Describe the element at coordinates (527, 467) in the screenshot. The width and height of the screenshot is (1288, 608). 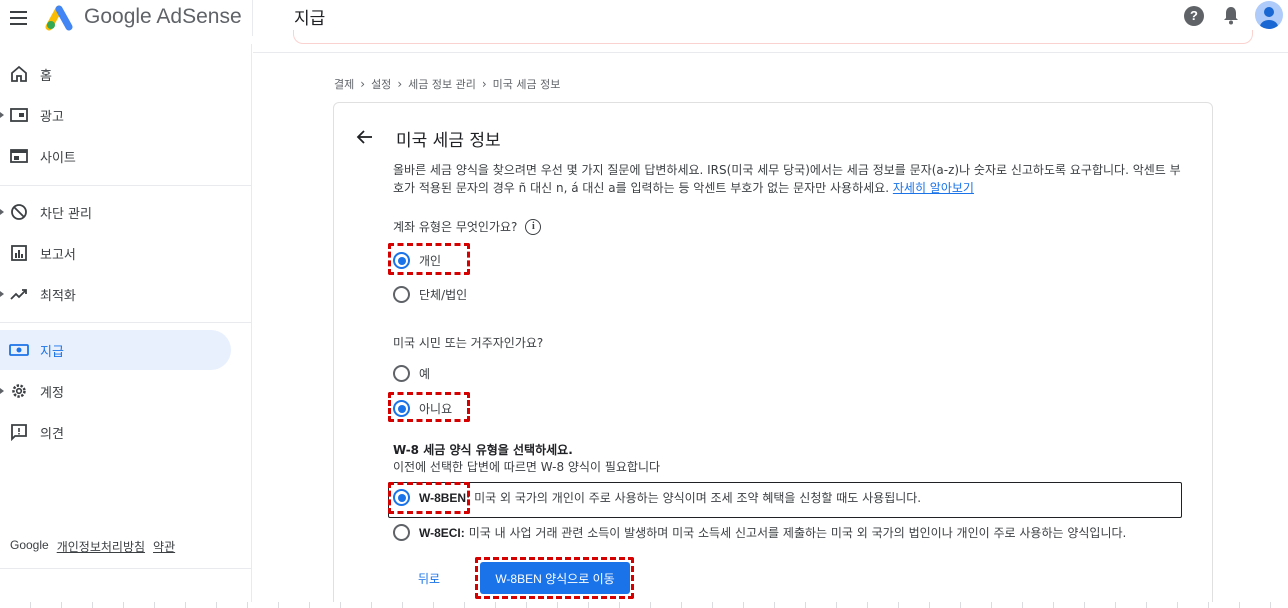
I see `w8-section-subtitle: 이전에 선택한 답변에 따르면 W-8 양식이 필요합니다` at that location.